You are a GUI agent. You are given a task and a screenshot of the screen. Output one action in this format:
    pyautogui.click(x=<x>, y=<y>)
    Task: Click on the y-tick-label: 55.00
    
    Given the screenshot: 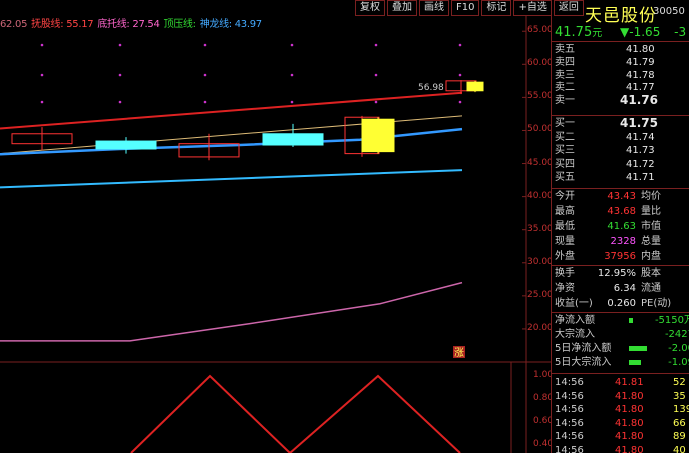 What is the action you would take?
    pyautogui.click(x=539, y=96)
    